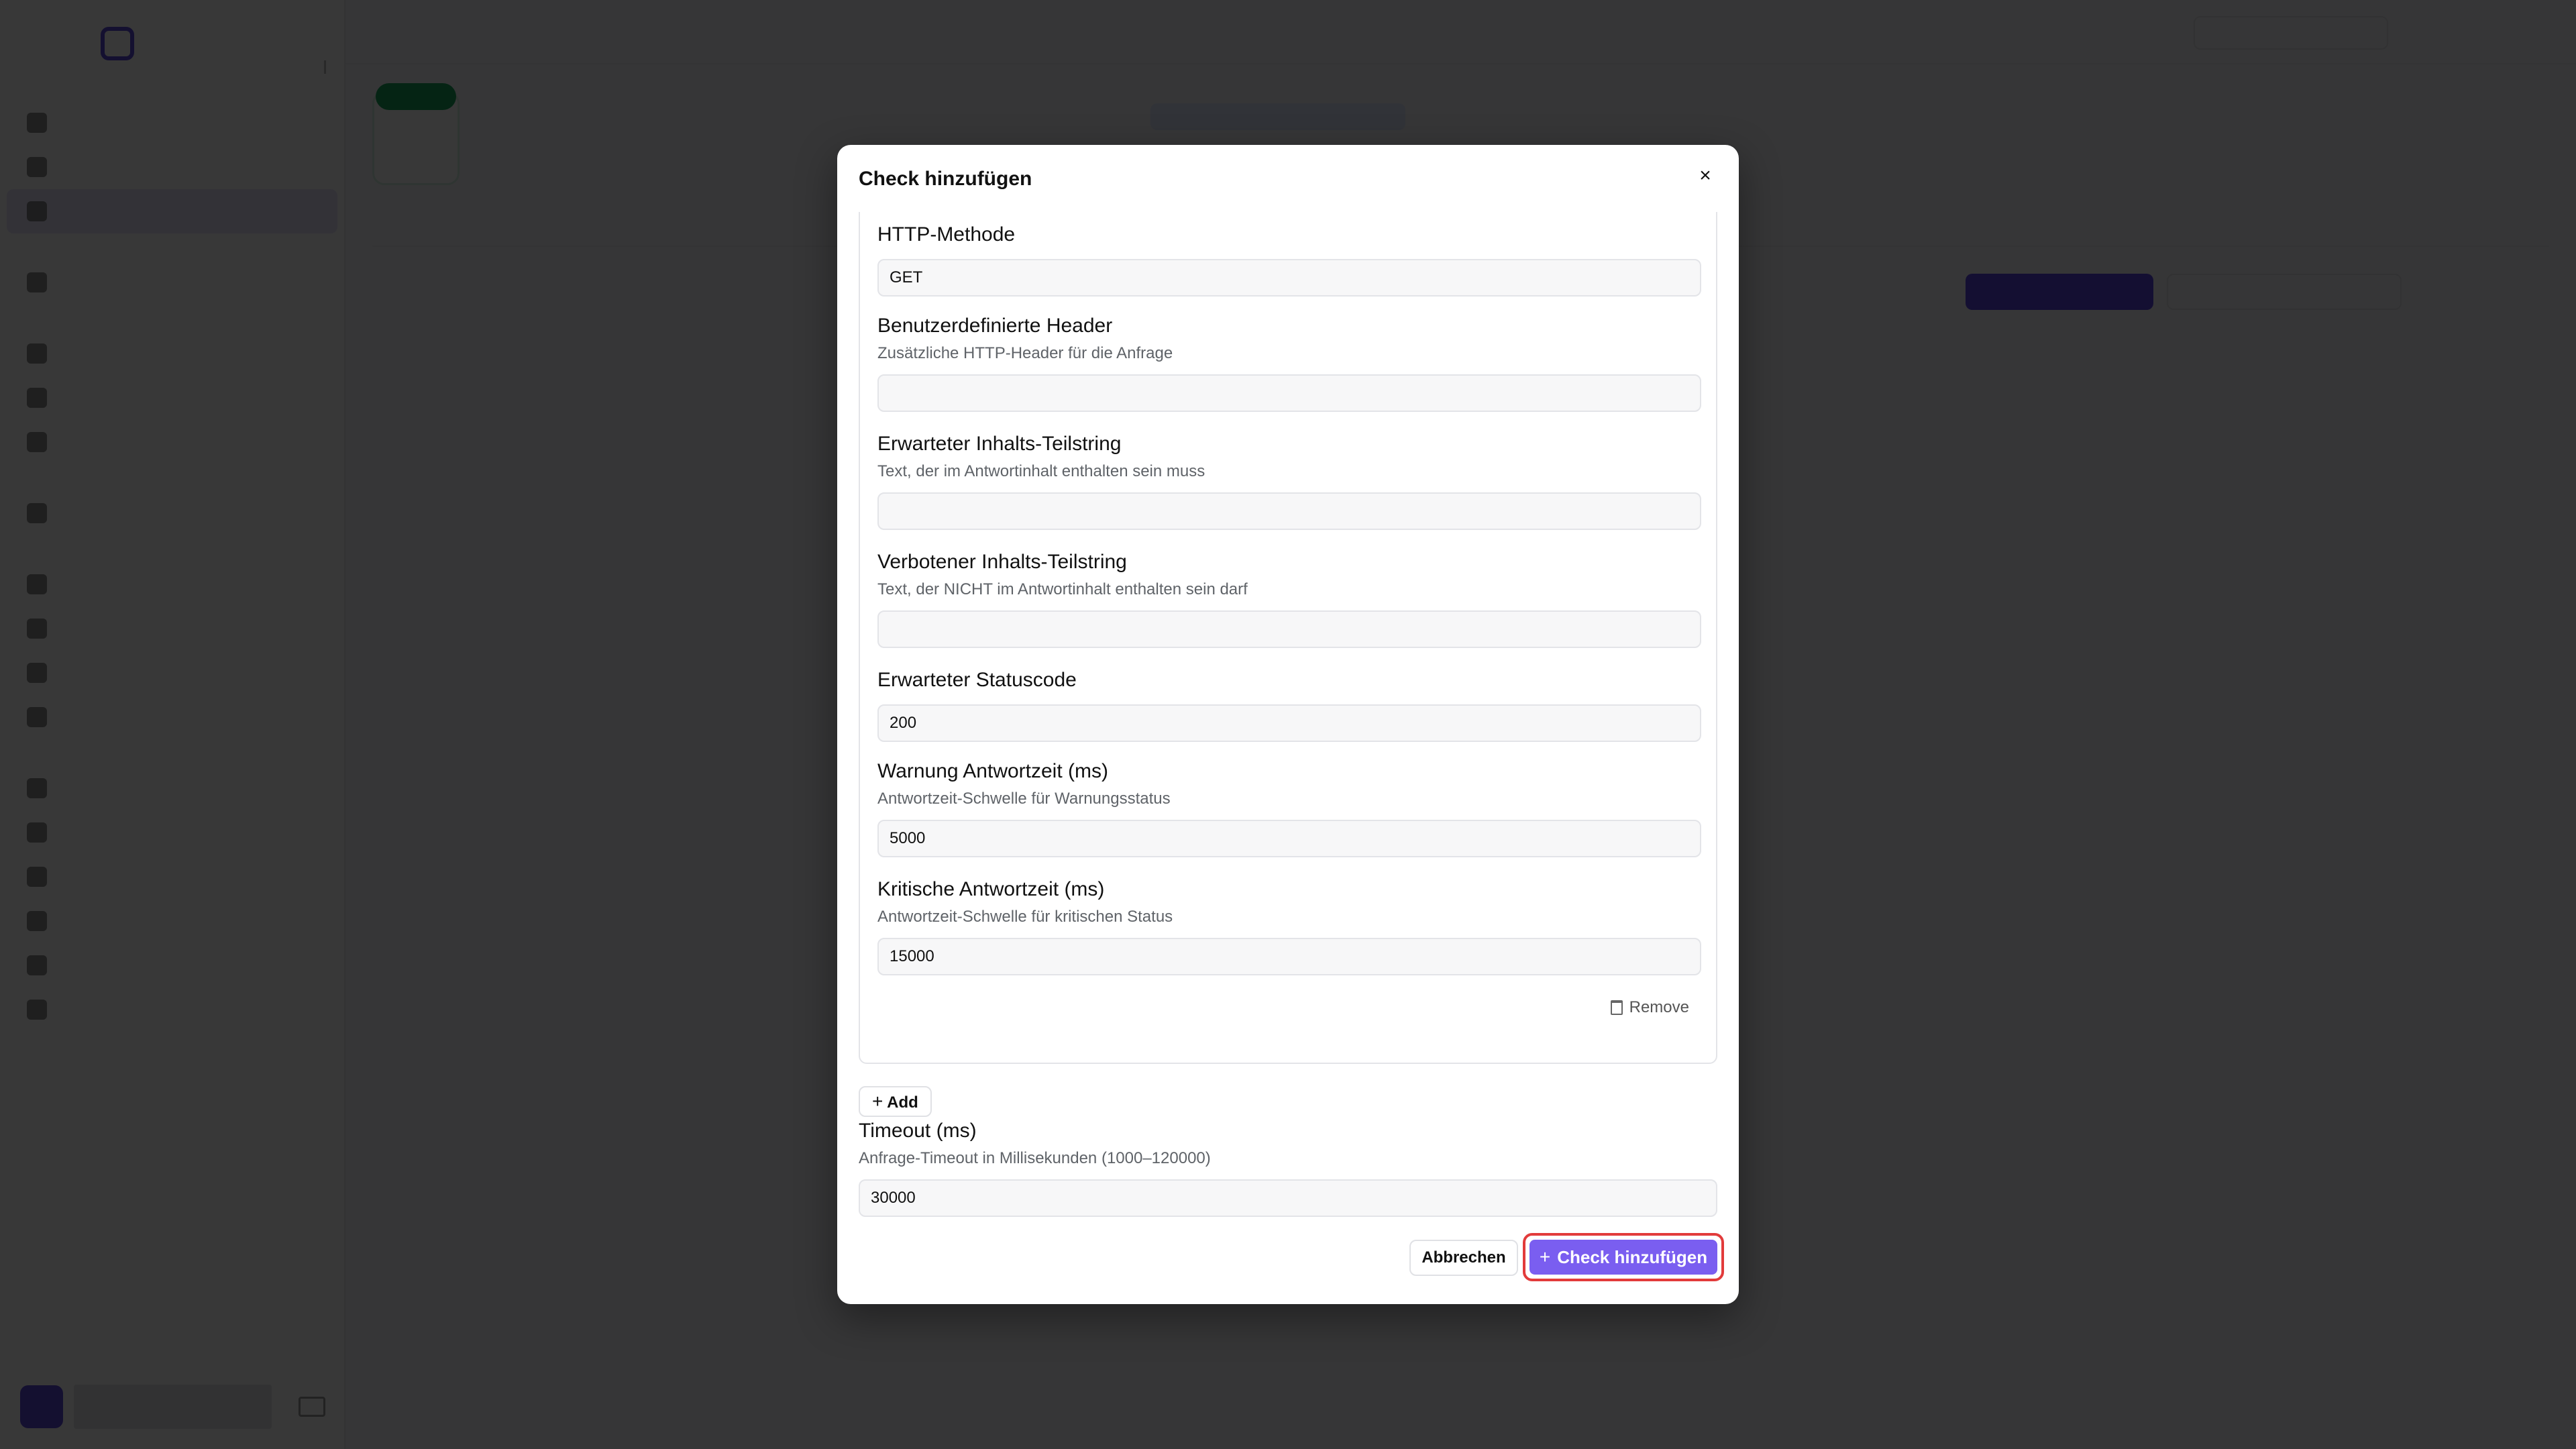 Image resolution: width=2576 pixels, height=1449 pixels. I want to click on add-button: + Add, so click(895, 1101).